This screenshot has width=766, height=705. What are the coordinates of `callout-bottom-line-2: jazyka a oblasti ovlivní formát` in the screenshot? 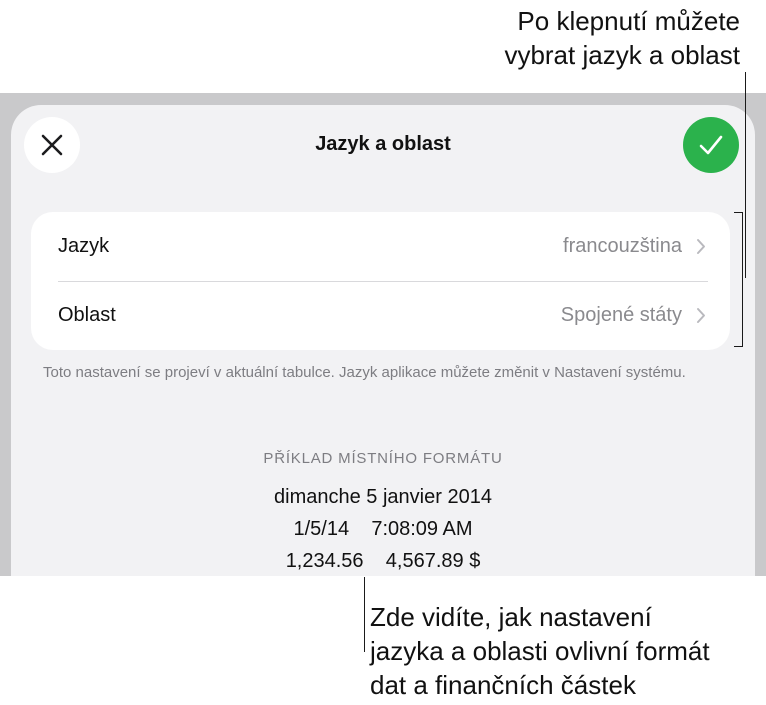 It's located at (540, 651).